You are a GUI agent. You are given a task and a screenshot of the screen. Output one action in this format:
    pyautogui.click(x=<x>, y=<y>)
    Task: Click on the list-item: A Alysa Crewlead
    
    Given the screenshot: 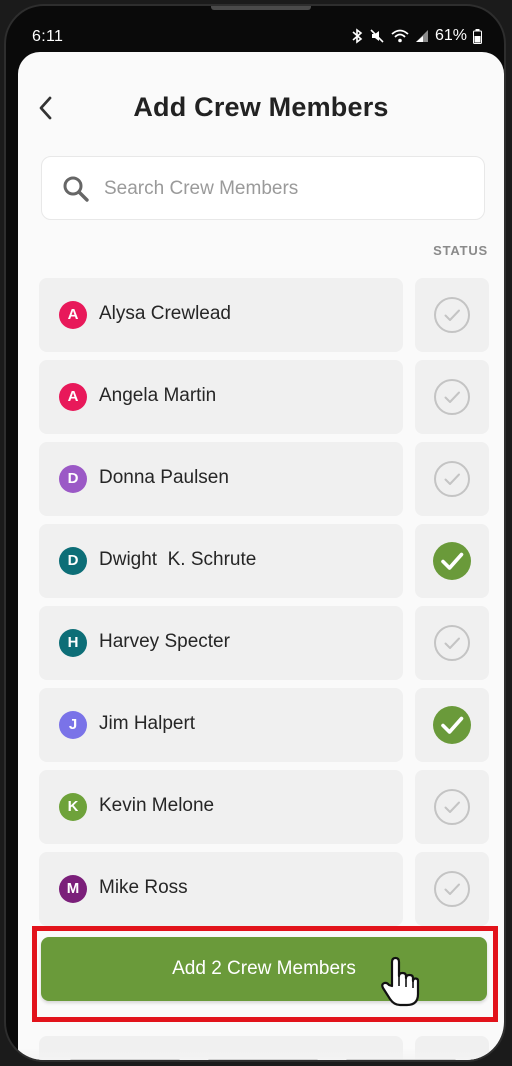 What is the action you would take?
    pyautogui.click(x=264, y=315)
    